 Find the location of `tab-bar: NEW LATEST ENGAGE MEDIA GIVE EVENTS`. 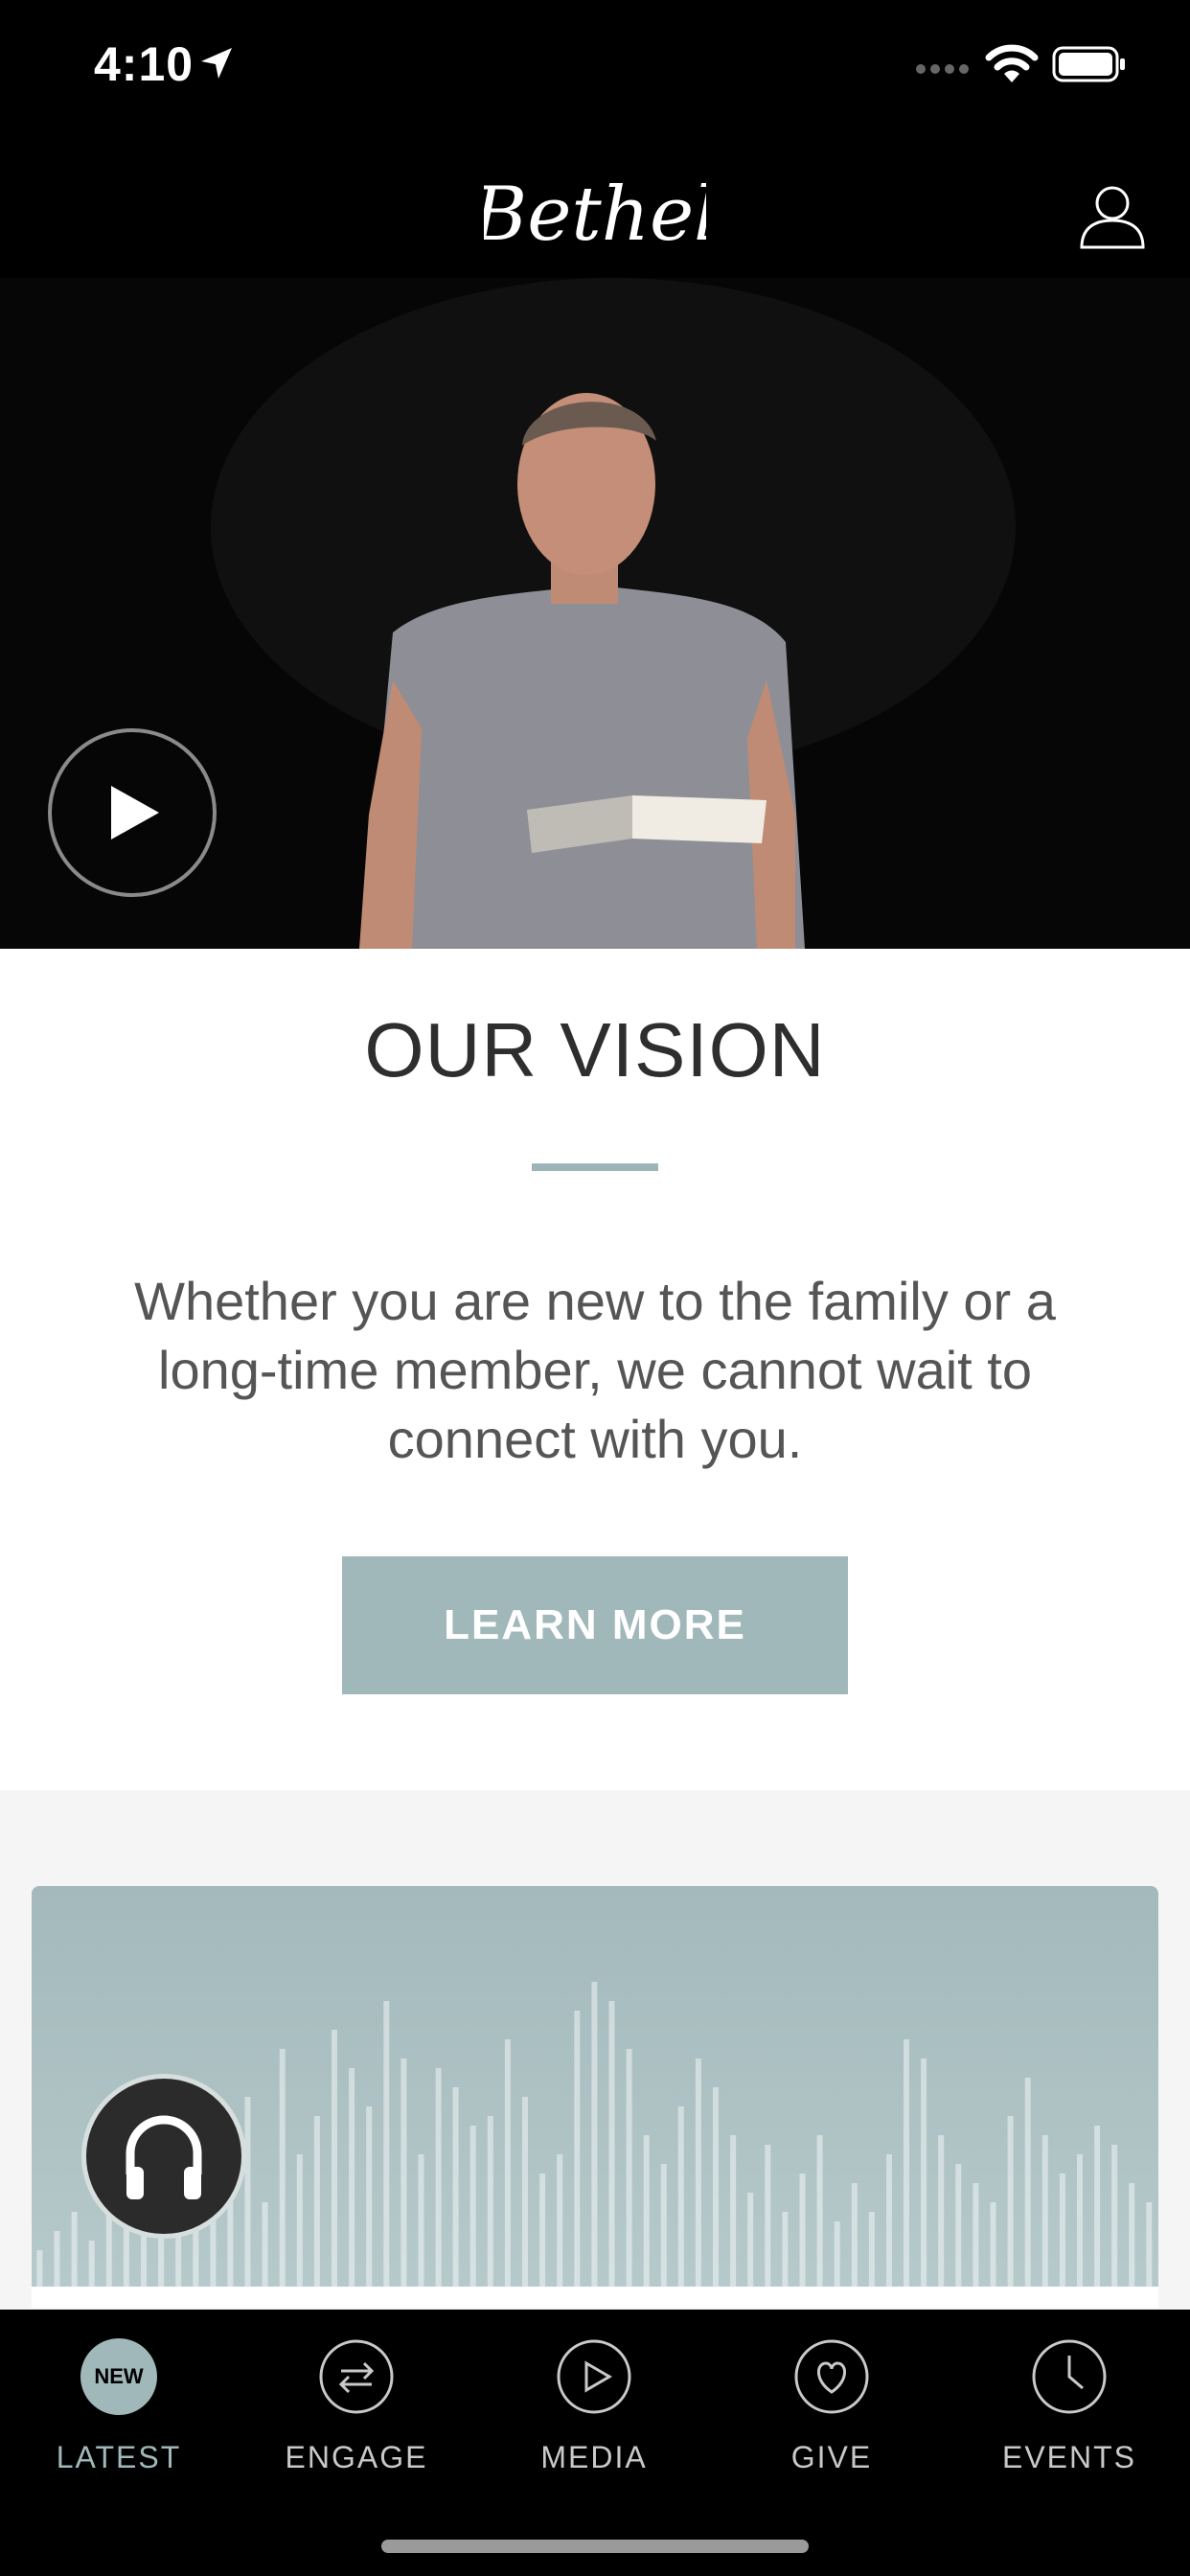

tab-bar: NEW LATEST ENGAGE MEDIA GIVE EVENTS is located at coordinates (595, 2443).